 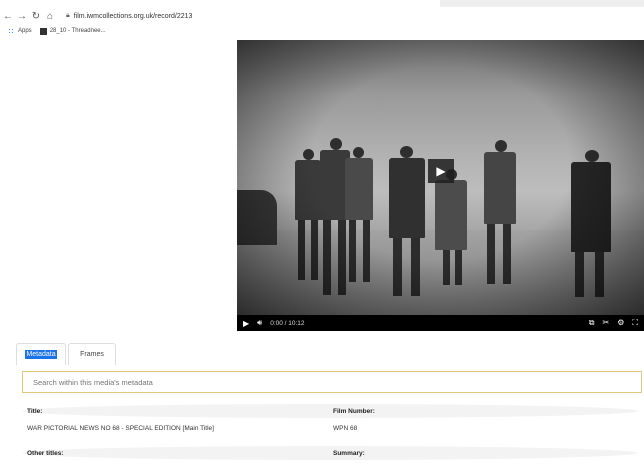 What do you see at coordinates (50, 16) in the screenshot?
I see `home-icon: ⌂` at bounding box center [50, 16].